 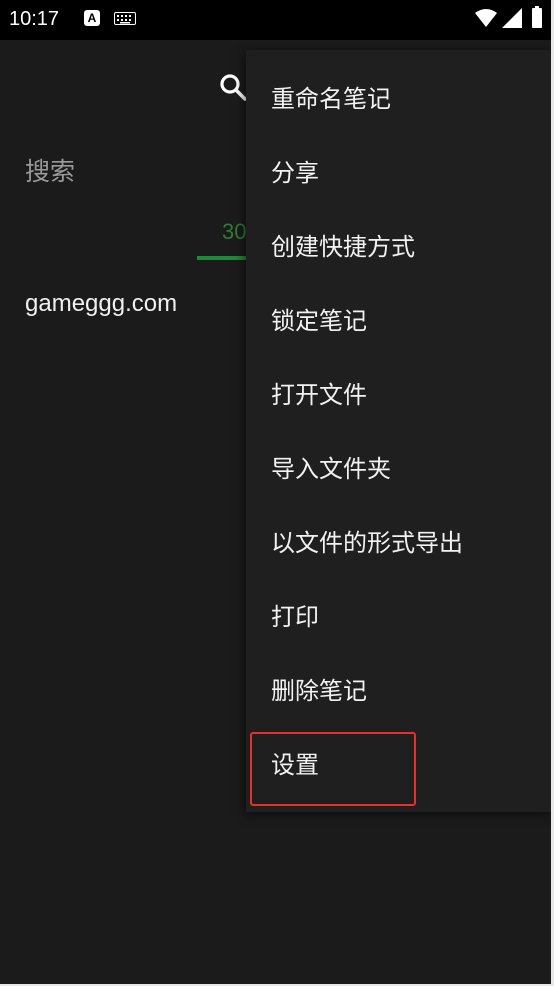 I want to click on wifi-icon, so click(x=486, y=18).